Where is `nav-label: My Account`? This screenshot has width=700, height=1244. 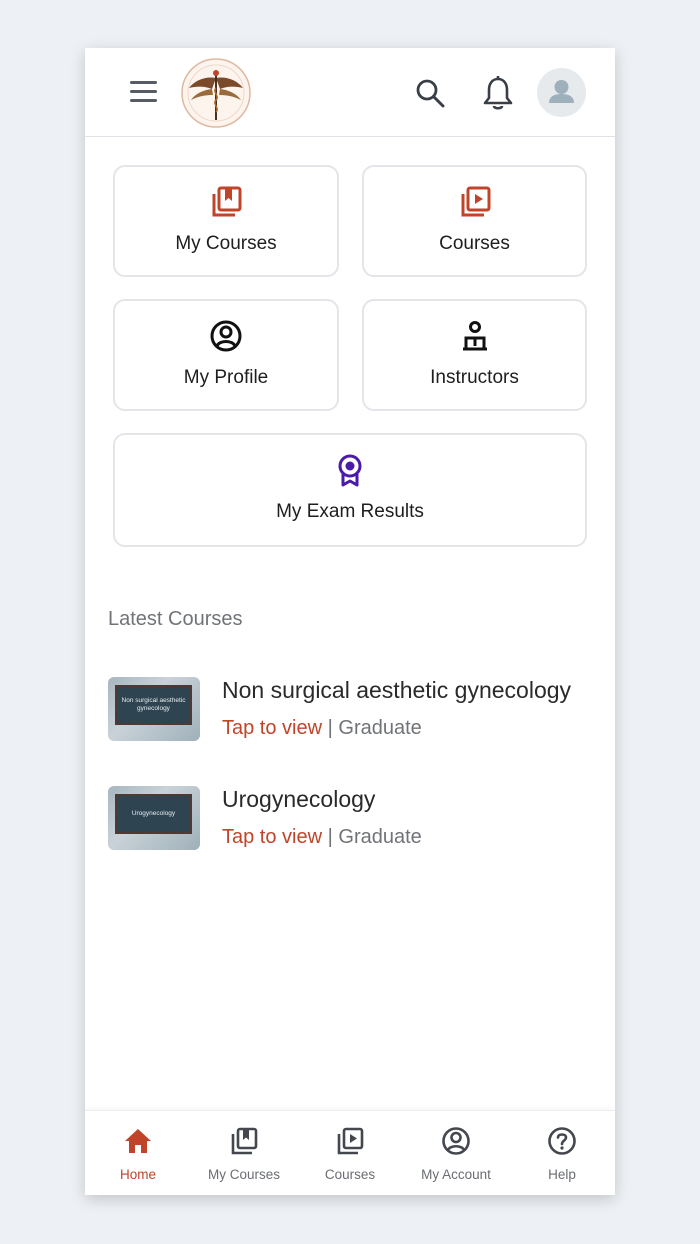
nav-label: My Account is located at coordinates (456, 1174).